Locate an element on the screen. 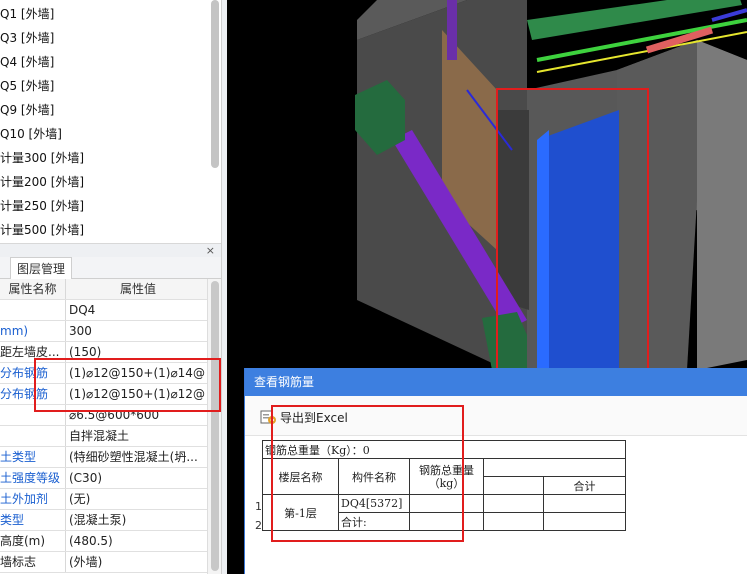 Image resolution: width=747 pixels, height=574 pixels. blue-rebar-top is located at coordinates (729, 15).